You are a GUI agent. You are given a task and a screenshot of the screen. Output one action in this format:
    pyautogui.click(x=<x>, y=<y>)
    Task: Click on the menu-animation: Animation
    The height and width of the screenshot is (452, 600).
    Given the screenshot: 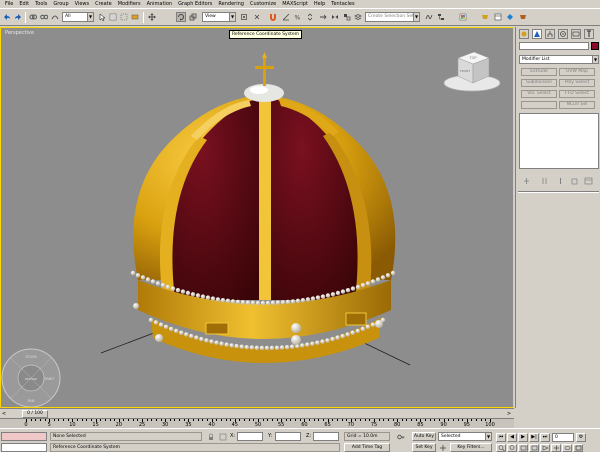 What is the action you would take?
    pyautogui.click(x=160, y=4)
    